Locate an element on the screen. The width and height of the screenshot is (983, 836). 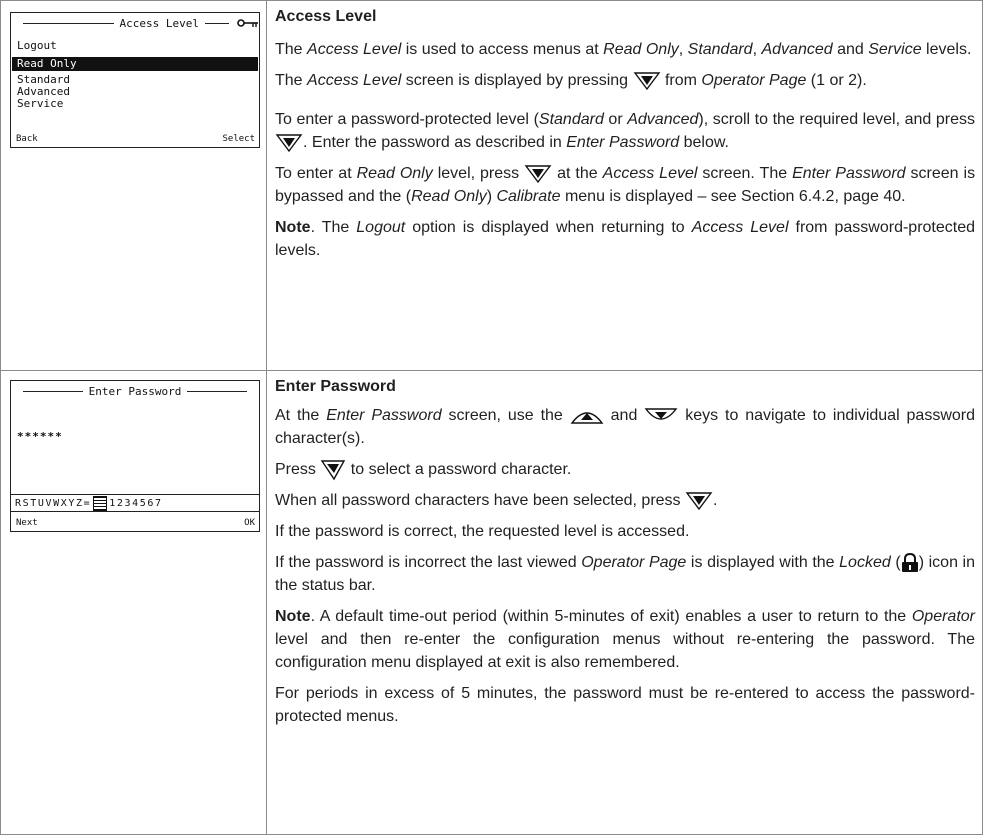
table-bottom-rule is located at coordinates (491, 834).